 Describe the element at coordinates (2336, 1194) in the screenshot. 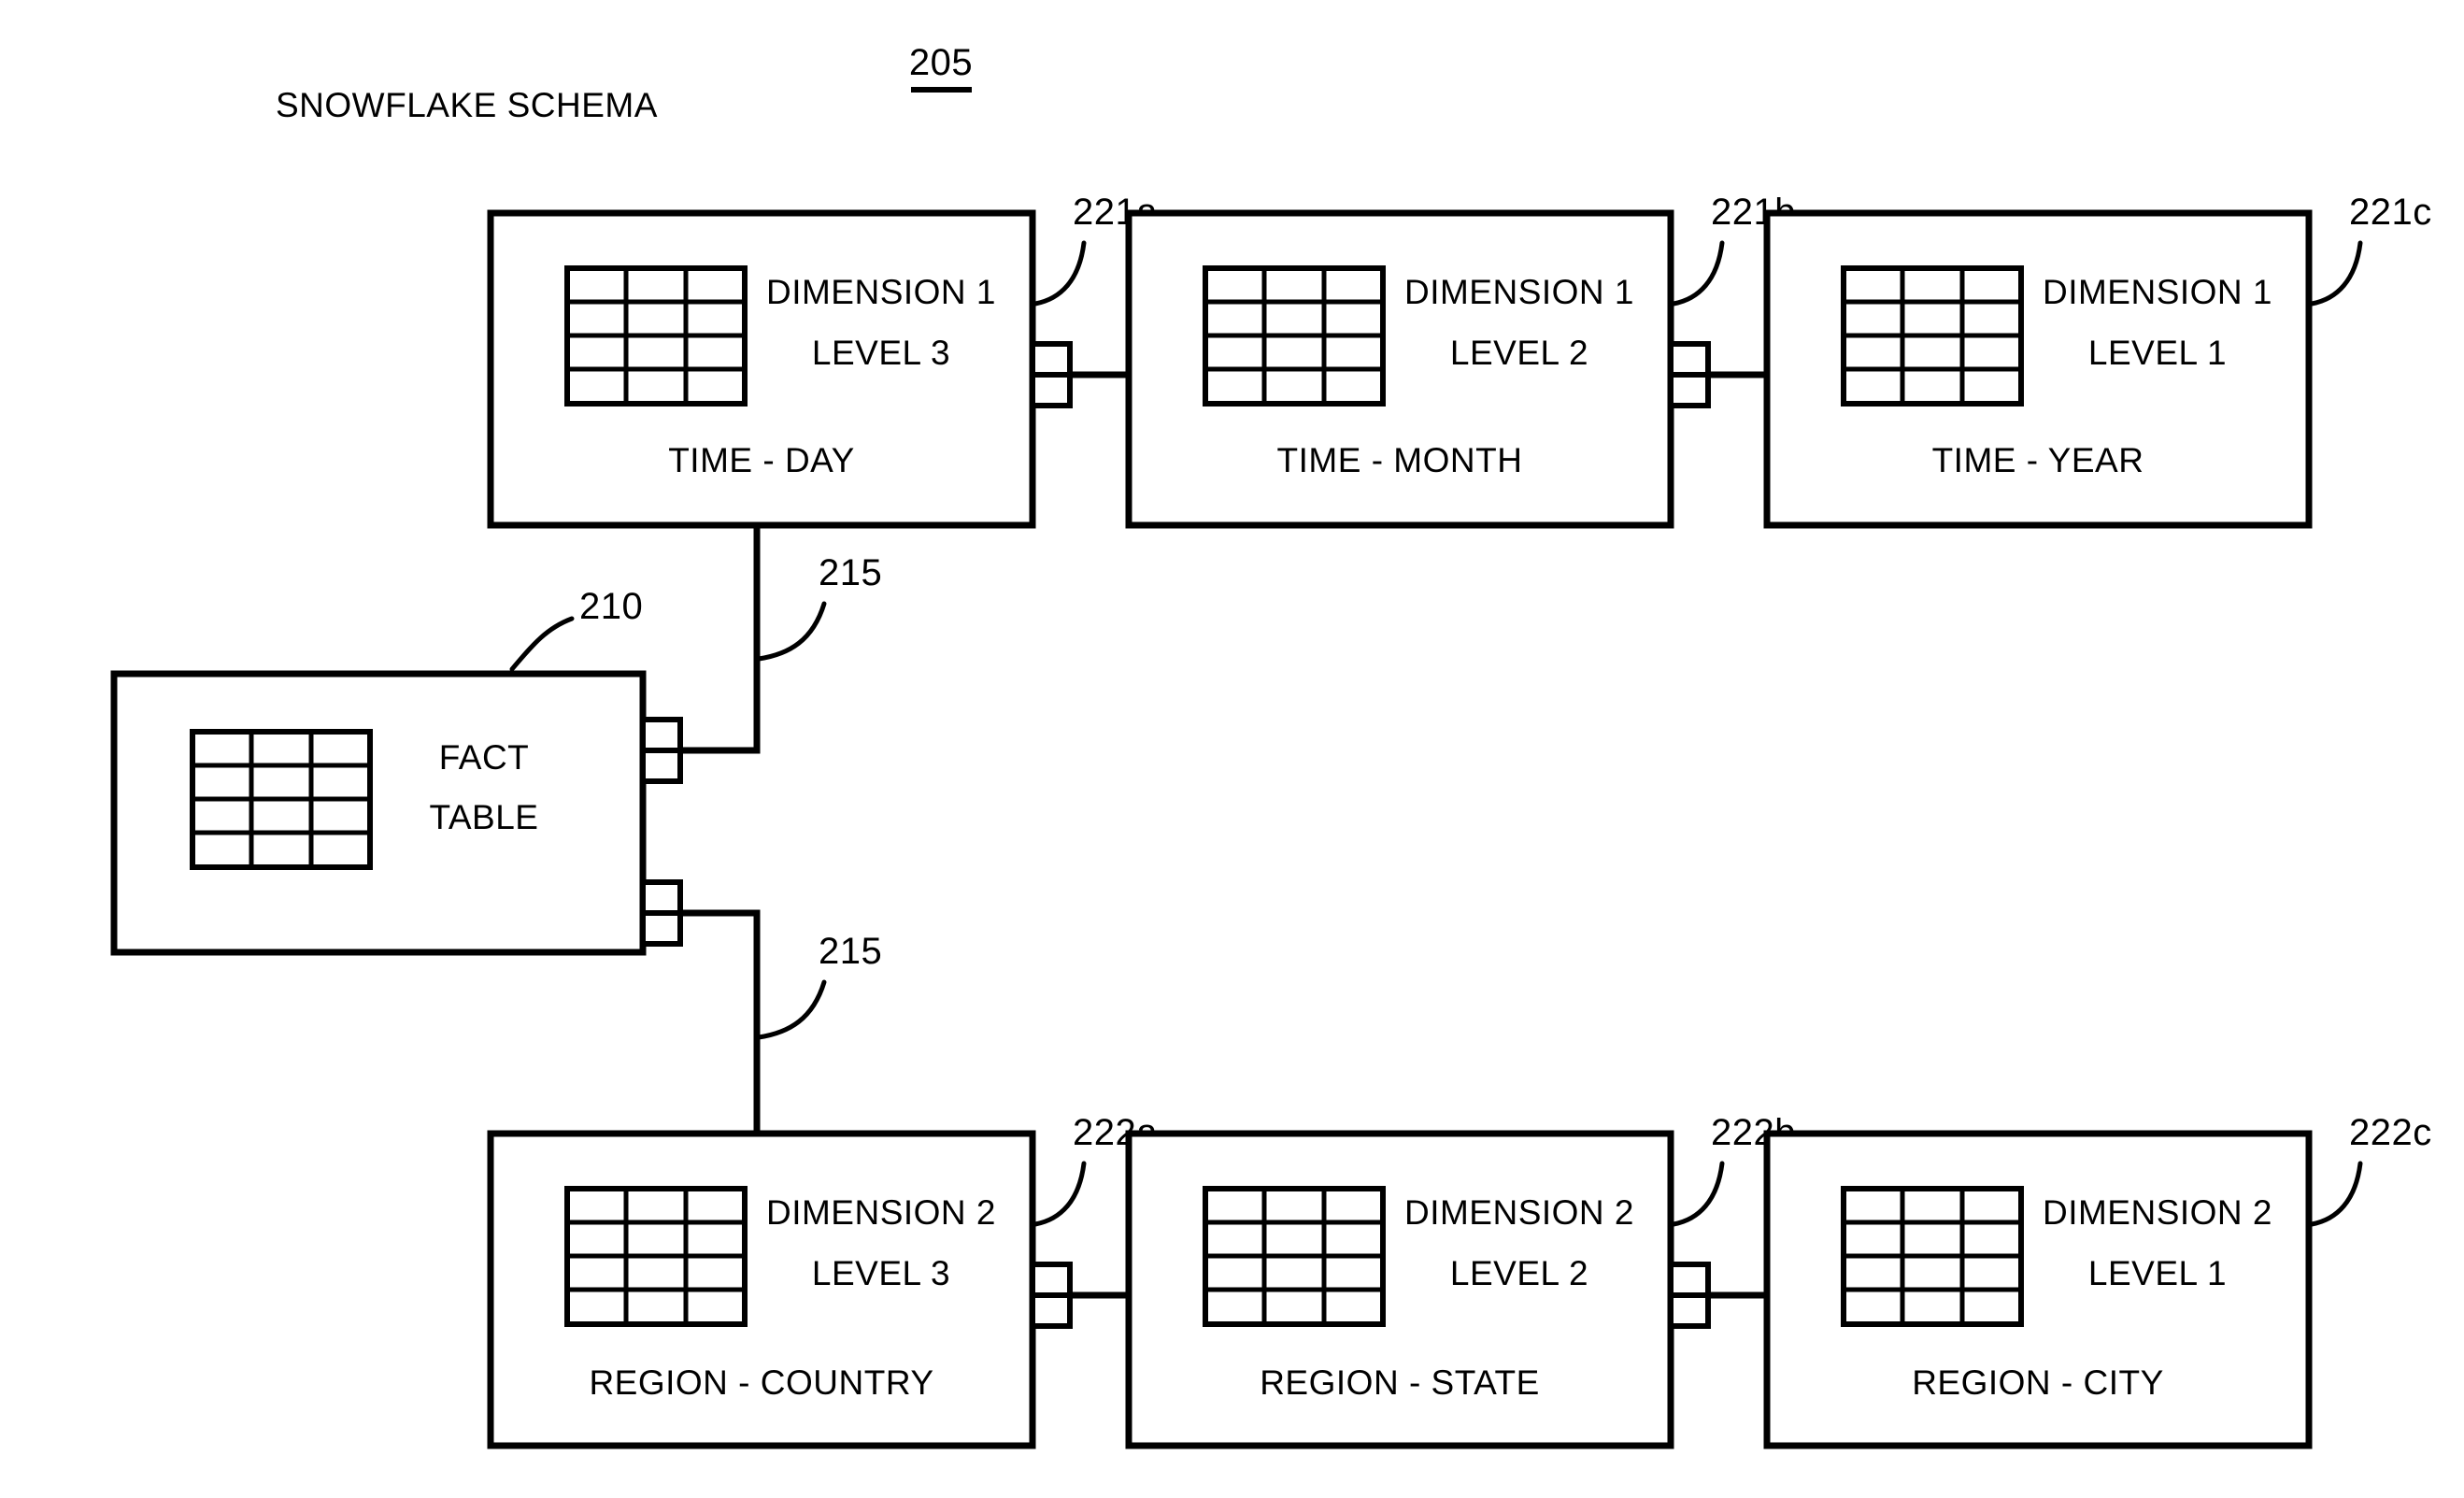

I see `ref-222c-leader` at that location.